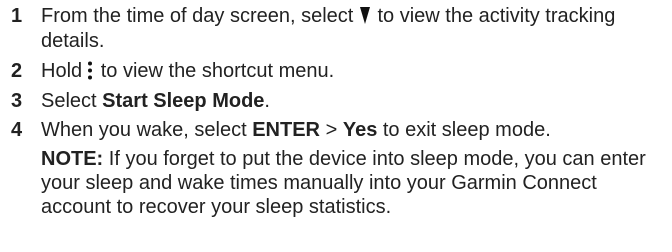  What do you see at coordinates (90, 70) in the screenshot?
I see `vertical-dots-menu-icon` at bounding box center [90, 70].